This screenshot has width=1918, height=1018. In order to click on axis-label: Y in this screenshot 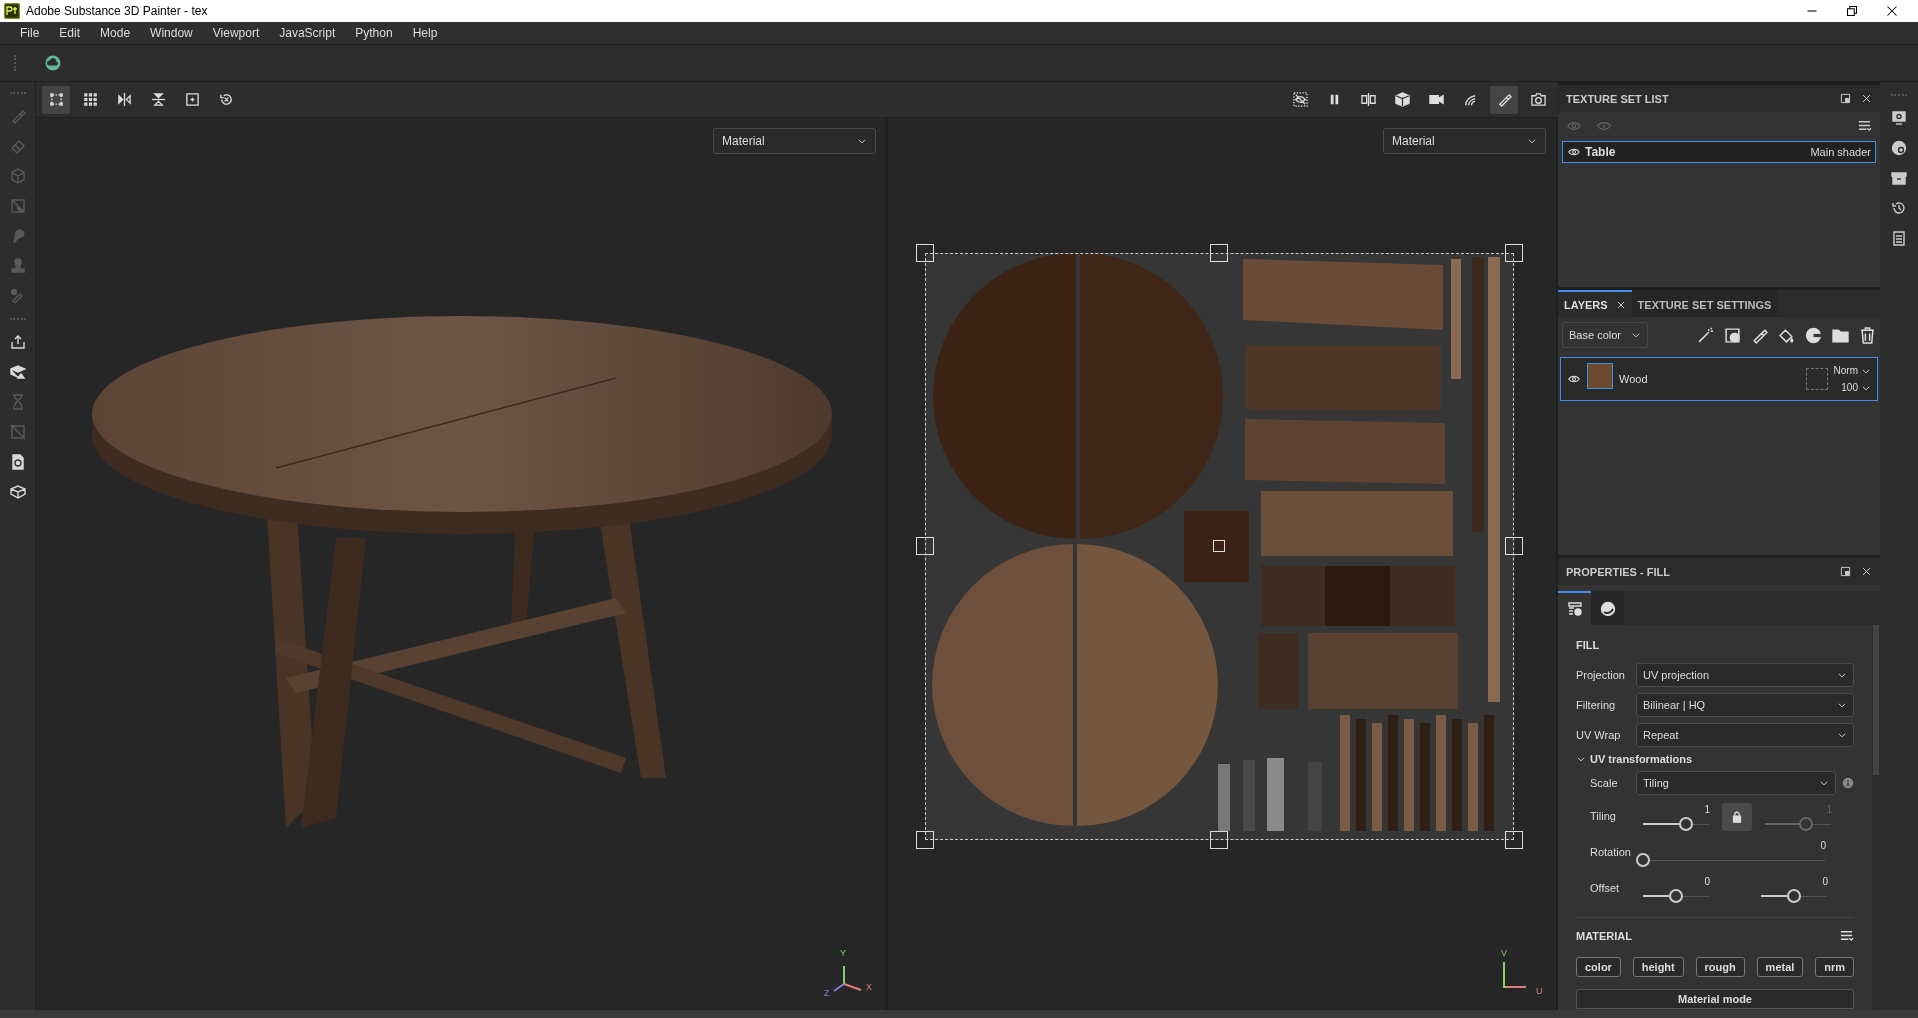, I will do `click(843, 953)`.